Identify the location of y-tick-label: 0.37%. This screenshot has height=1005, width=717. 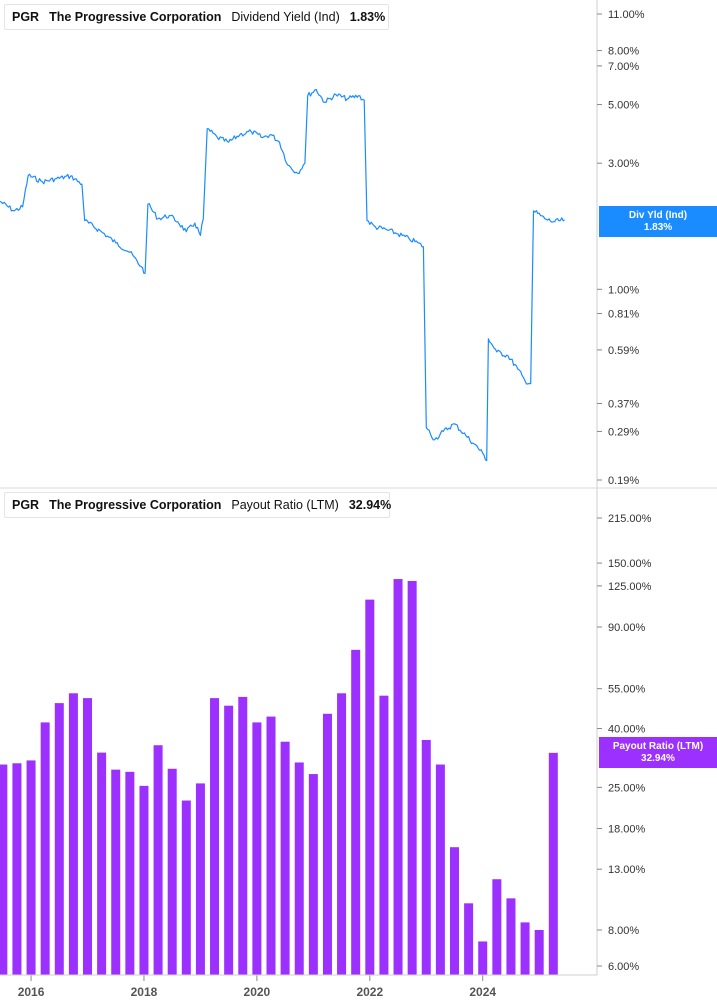
(623, 404).